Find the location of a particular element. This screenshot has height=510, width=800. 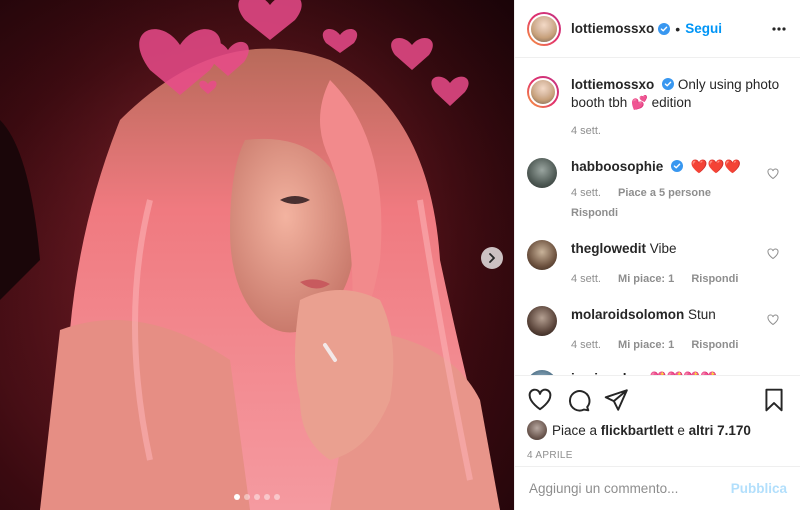

follow-button: Segui is located at coordinates (703, 28).